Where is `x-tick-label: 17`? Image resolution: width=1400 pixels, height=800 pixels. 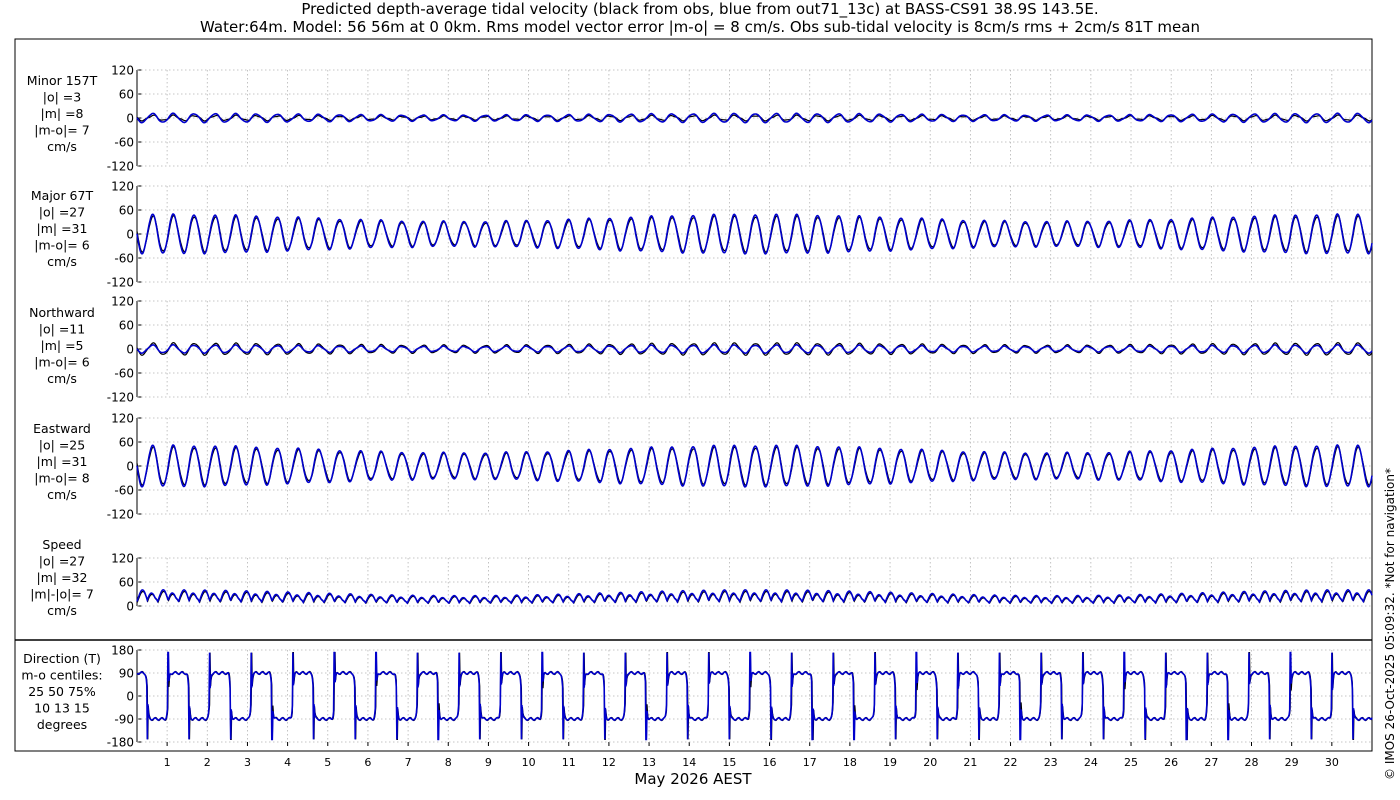
x-tick-label: 17 is located at coordinates (810, 762).